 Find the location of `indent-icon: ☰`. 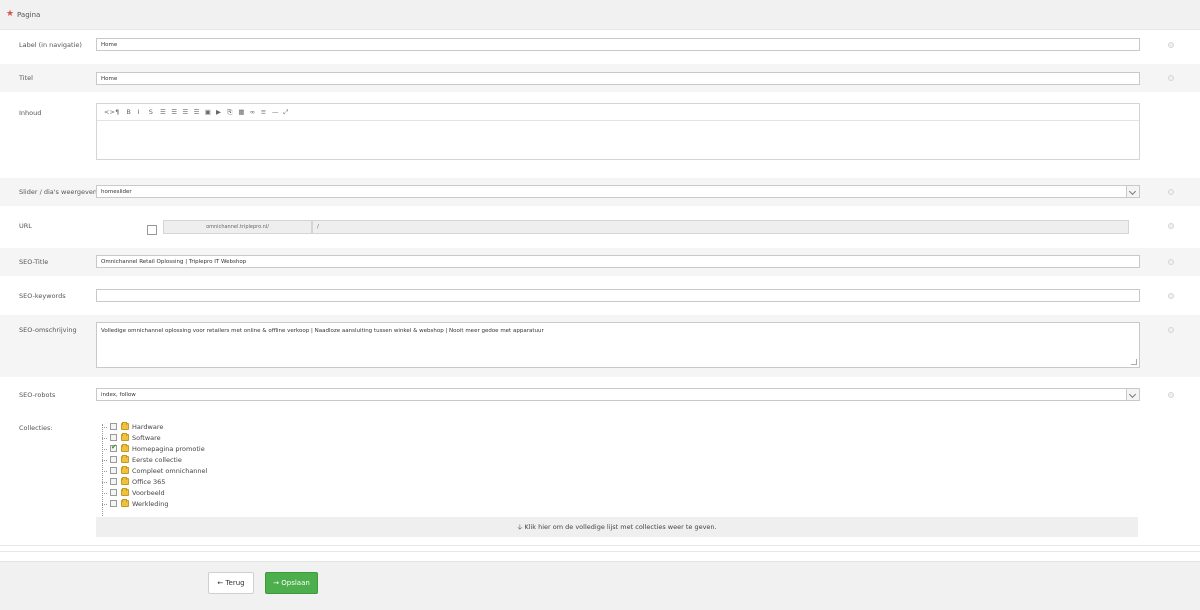

indent-icon: ☰ is located at coordinates (197, 112).